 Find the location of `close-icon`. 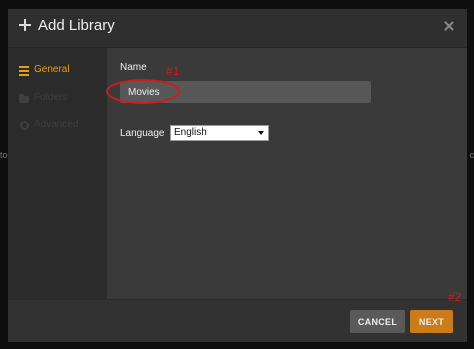

close-icon is located at coordinates (449, 26).